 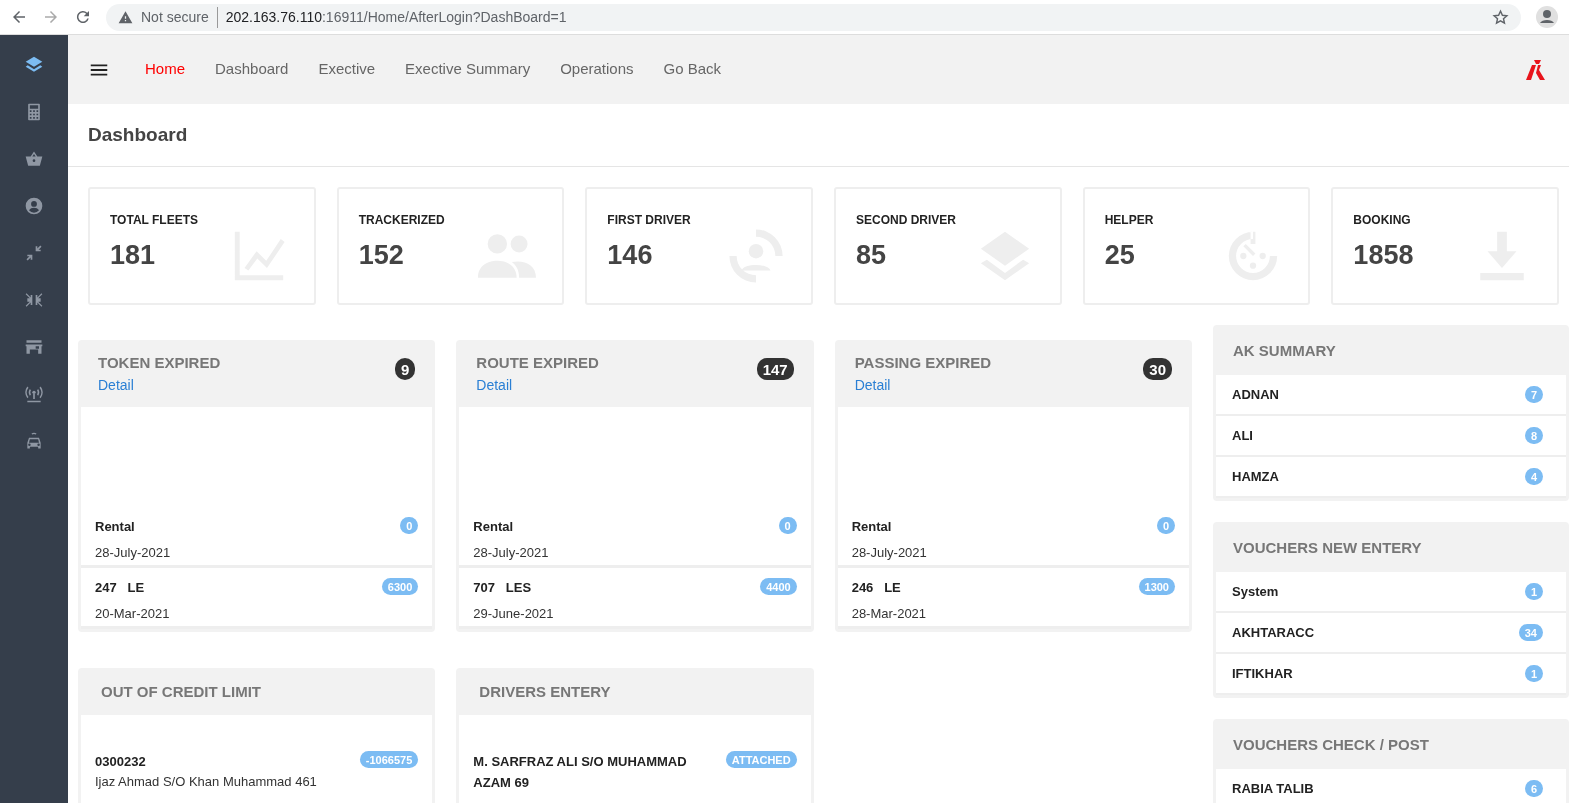 I want to click on stat-value: 25, so click(x=1119, y=255).